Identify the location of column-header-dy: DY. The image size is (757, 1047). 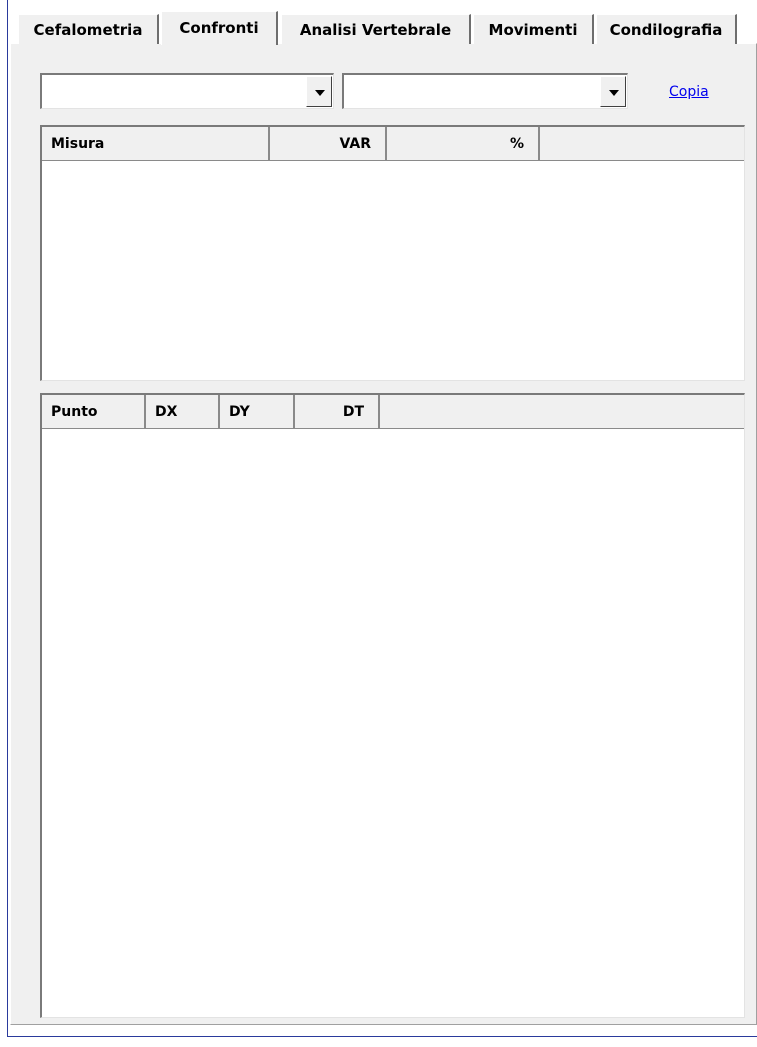
(257, 411).